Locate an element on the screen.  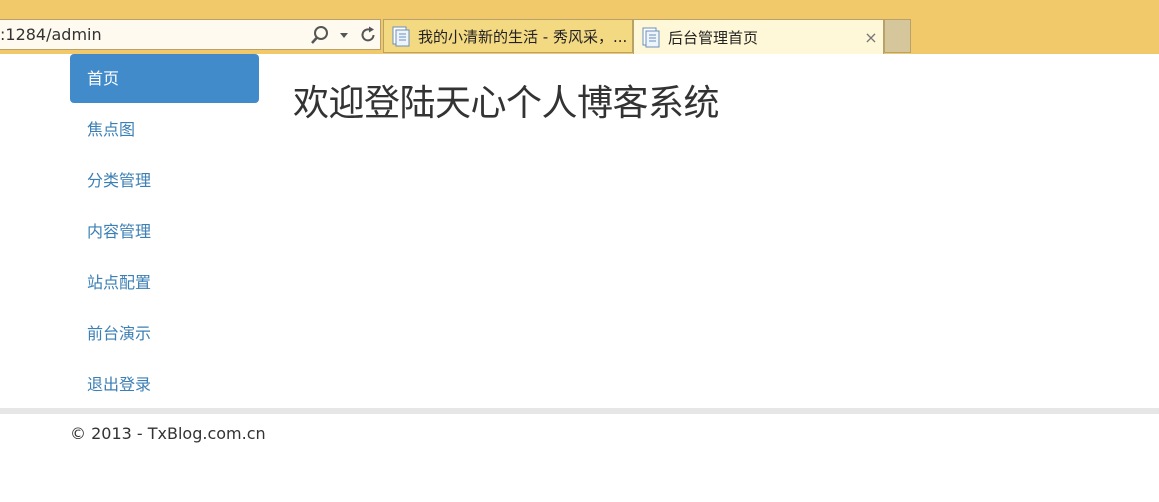
refresh-icon is located at coordinates (368, 35).